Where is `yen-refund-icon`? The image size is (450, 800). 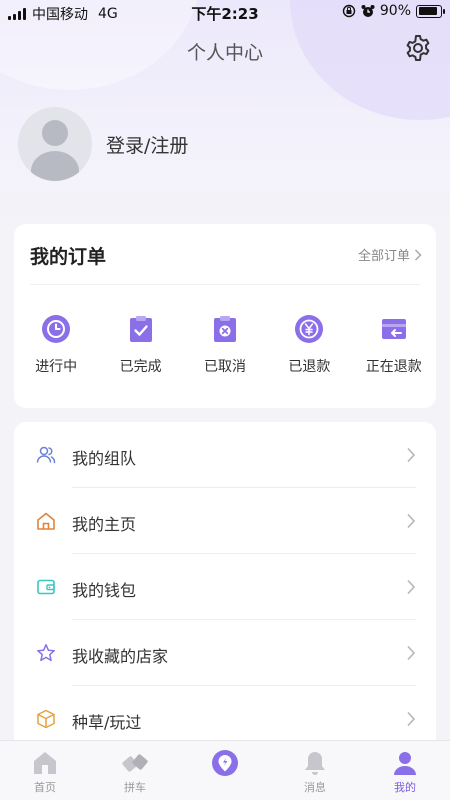 yen-refund-icon is located at coordinates (309, 329).